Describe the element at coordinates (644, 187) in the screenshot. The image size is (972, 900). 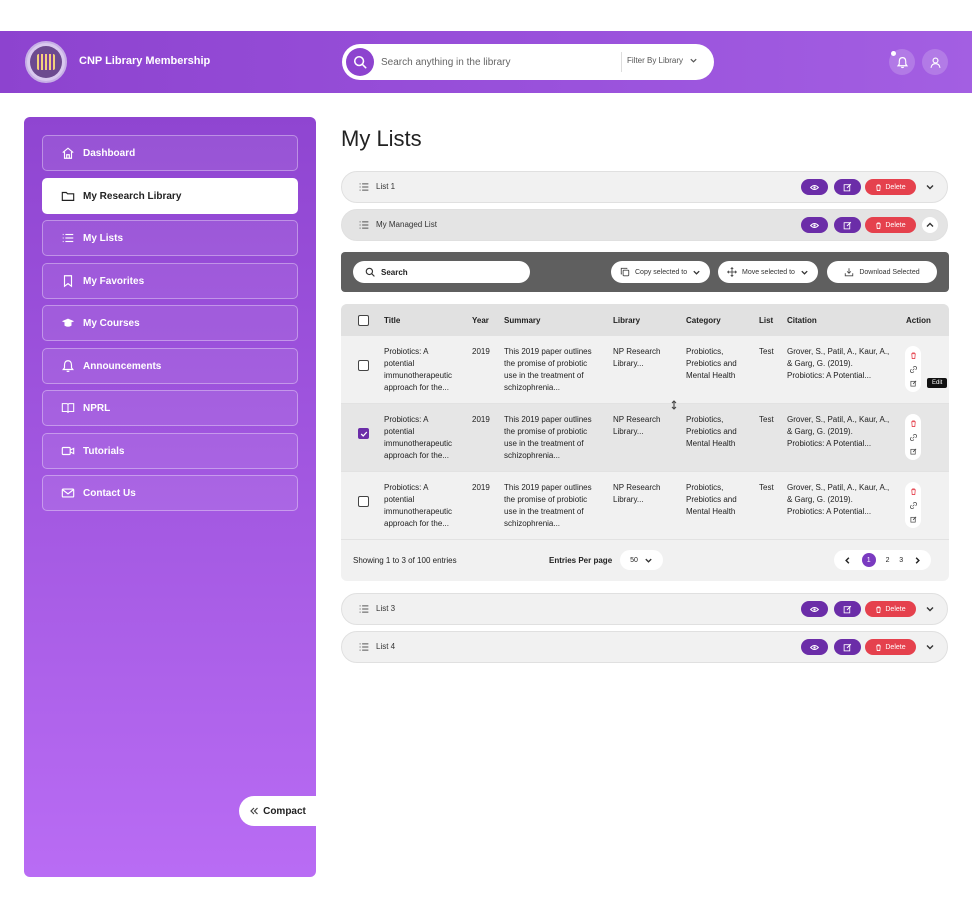
I see `list-row: List 1 Delete` at that location.